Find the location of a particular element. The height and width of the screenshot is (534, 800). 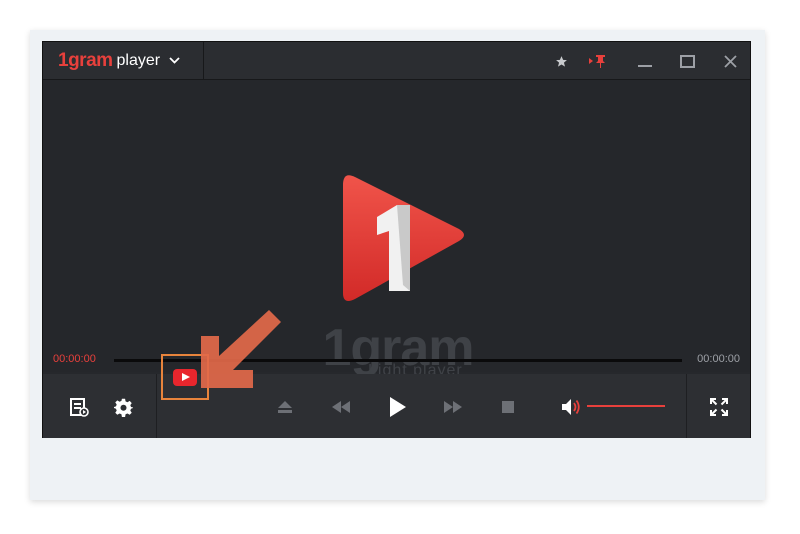

stop-button is located at coordinates (508, 407).